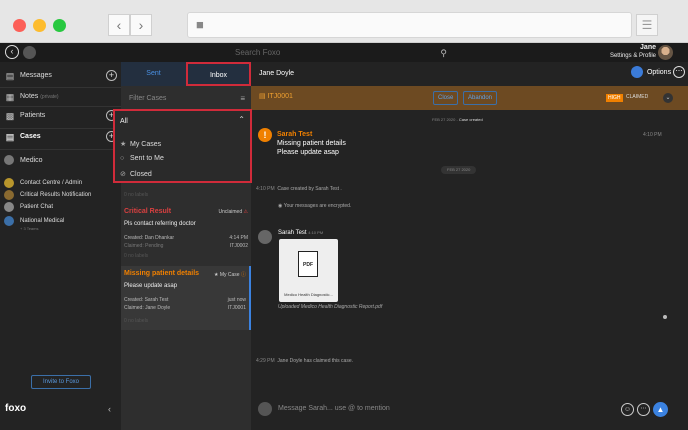 This screenshot has width=688, height=430. I want to click on browser-back-button: ‹, so click(119, 25).